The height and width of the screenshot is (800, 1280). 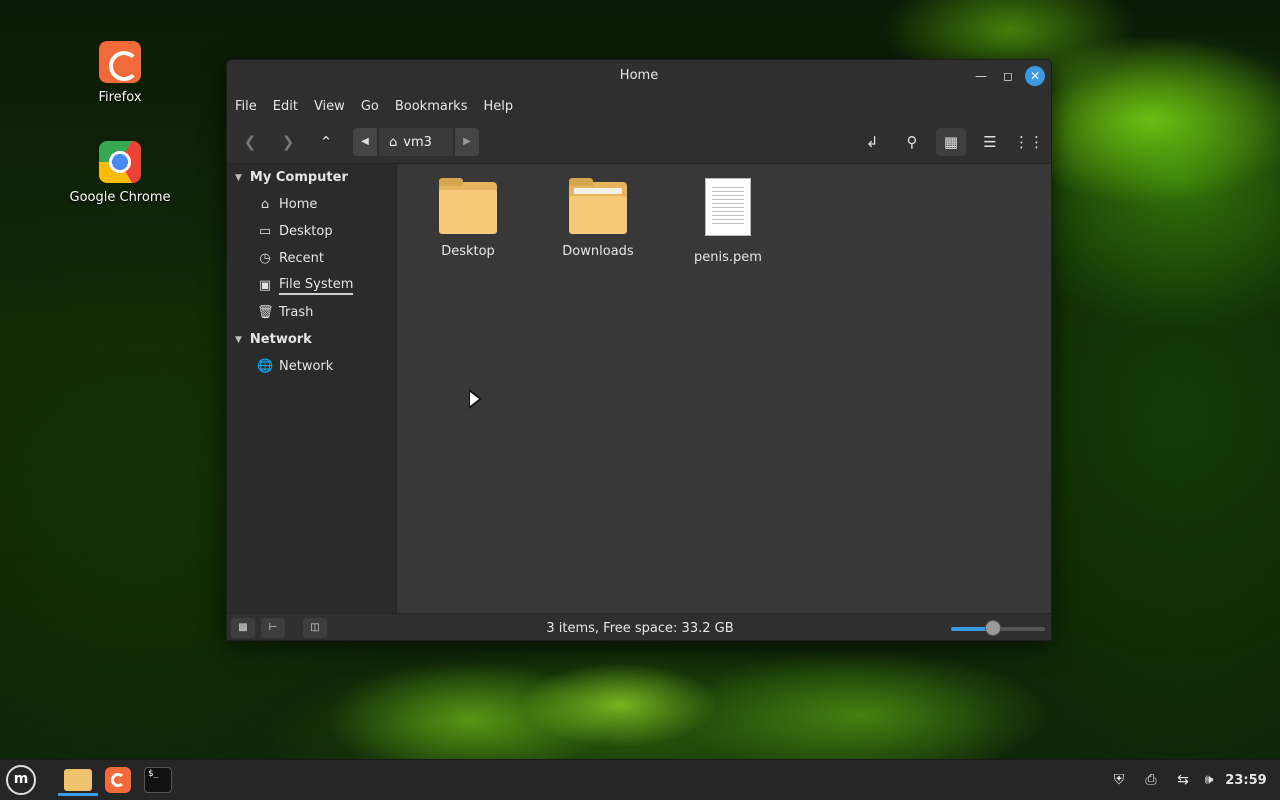 I want to click on menu-bookmarks: Bookmarks, so click(x=431, y=106).